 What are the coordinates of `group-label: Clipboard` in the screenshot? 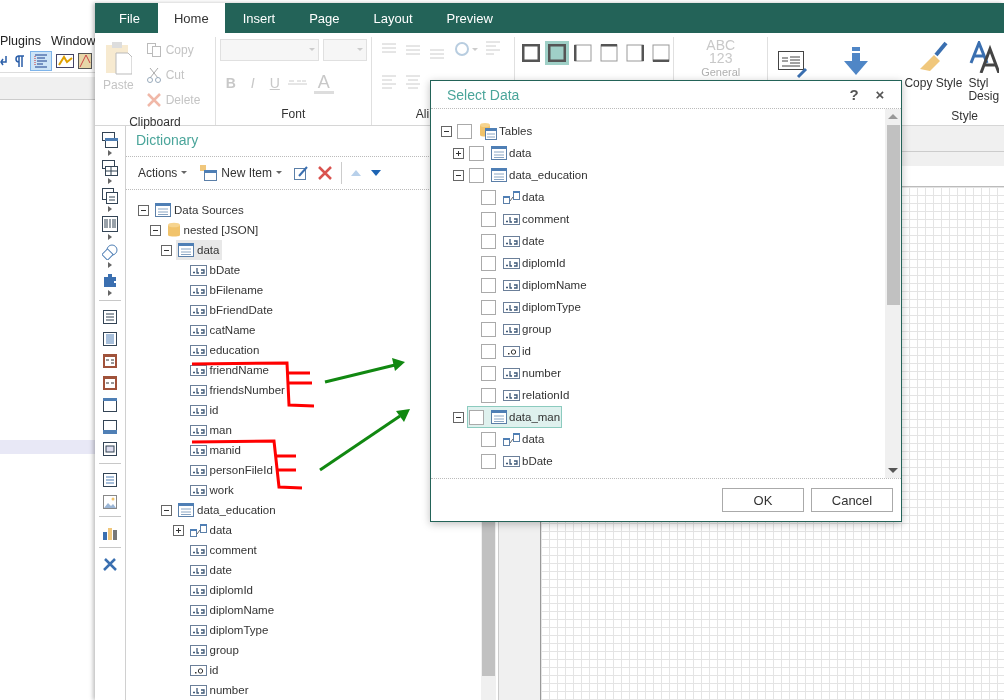 It's located at (155, 122).